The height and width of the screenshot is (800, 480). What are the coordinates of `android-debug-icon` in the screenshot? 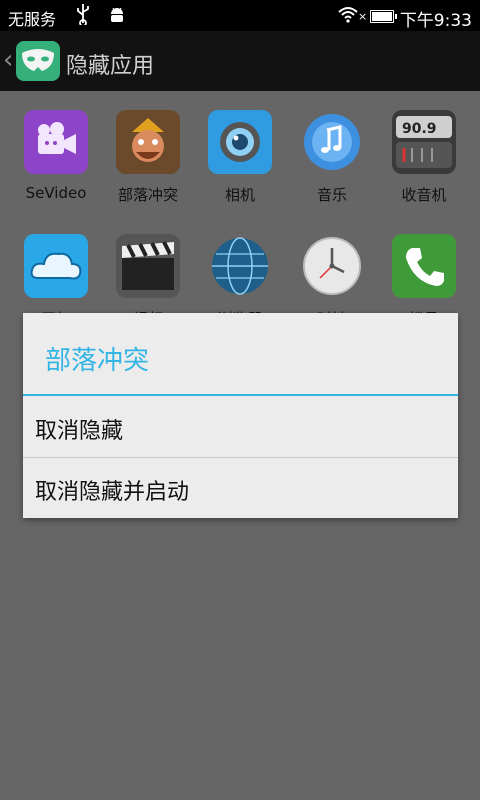 It's located at (117, 15).